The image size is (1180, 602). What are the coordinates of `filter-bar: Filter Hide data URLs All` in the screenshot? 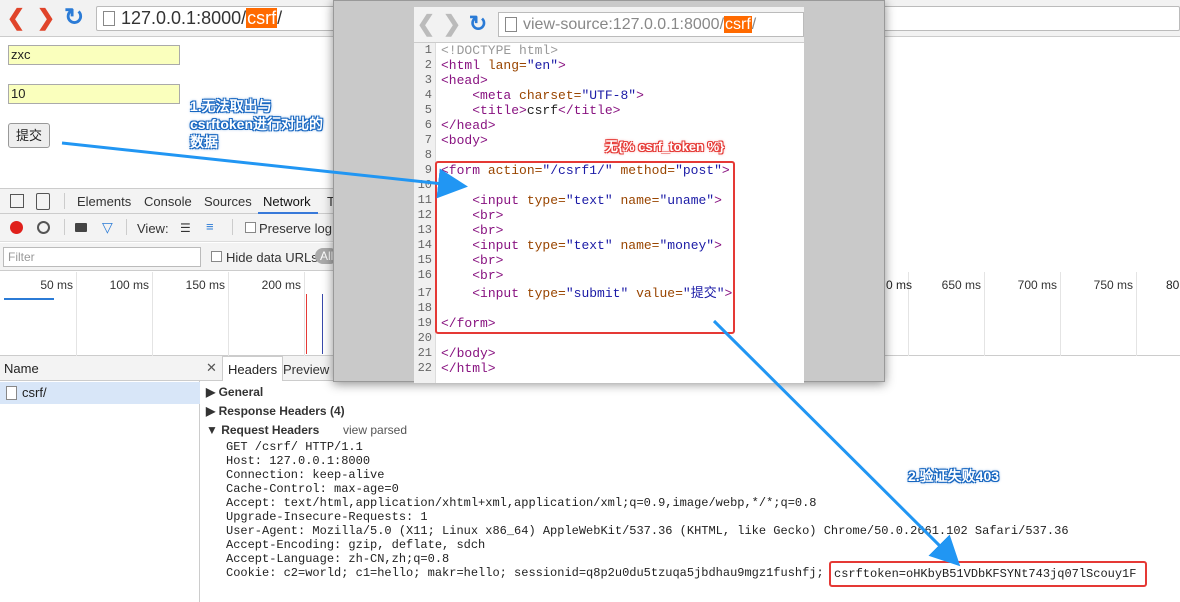 It's located at (170, 257).